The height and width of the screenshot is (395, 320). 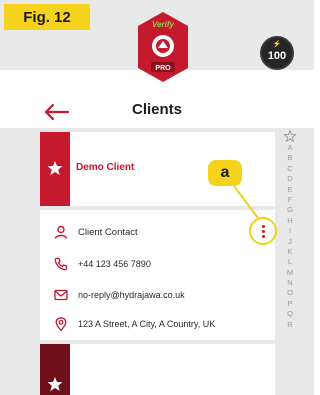 What do you see at coordinates (290, 304) in the screenshot?
I see `alphabet-letter: P` at bounding box center [290, 304].